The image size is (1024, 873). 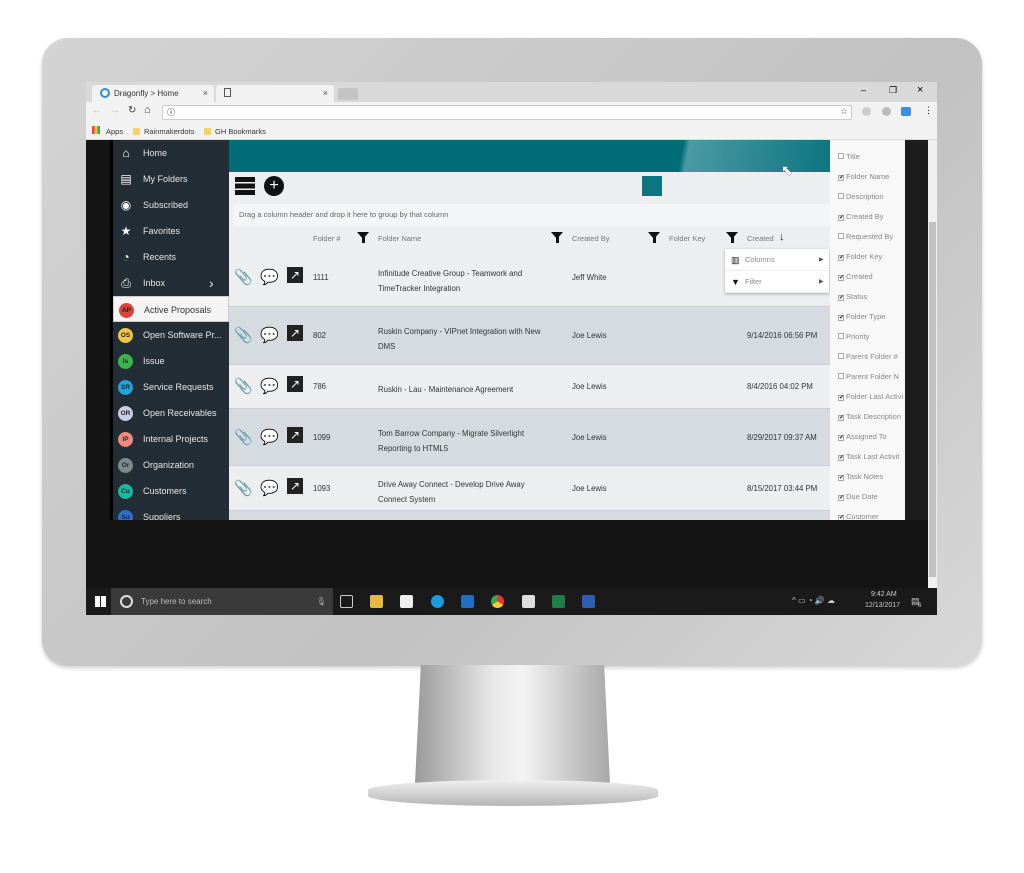 What do you see at coordinates (327, 238) in the screenshot?
I see `column-header-folder-num: Folder #` at bounding box center [327, 238].